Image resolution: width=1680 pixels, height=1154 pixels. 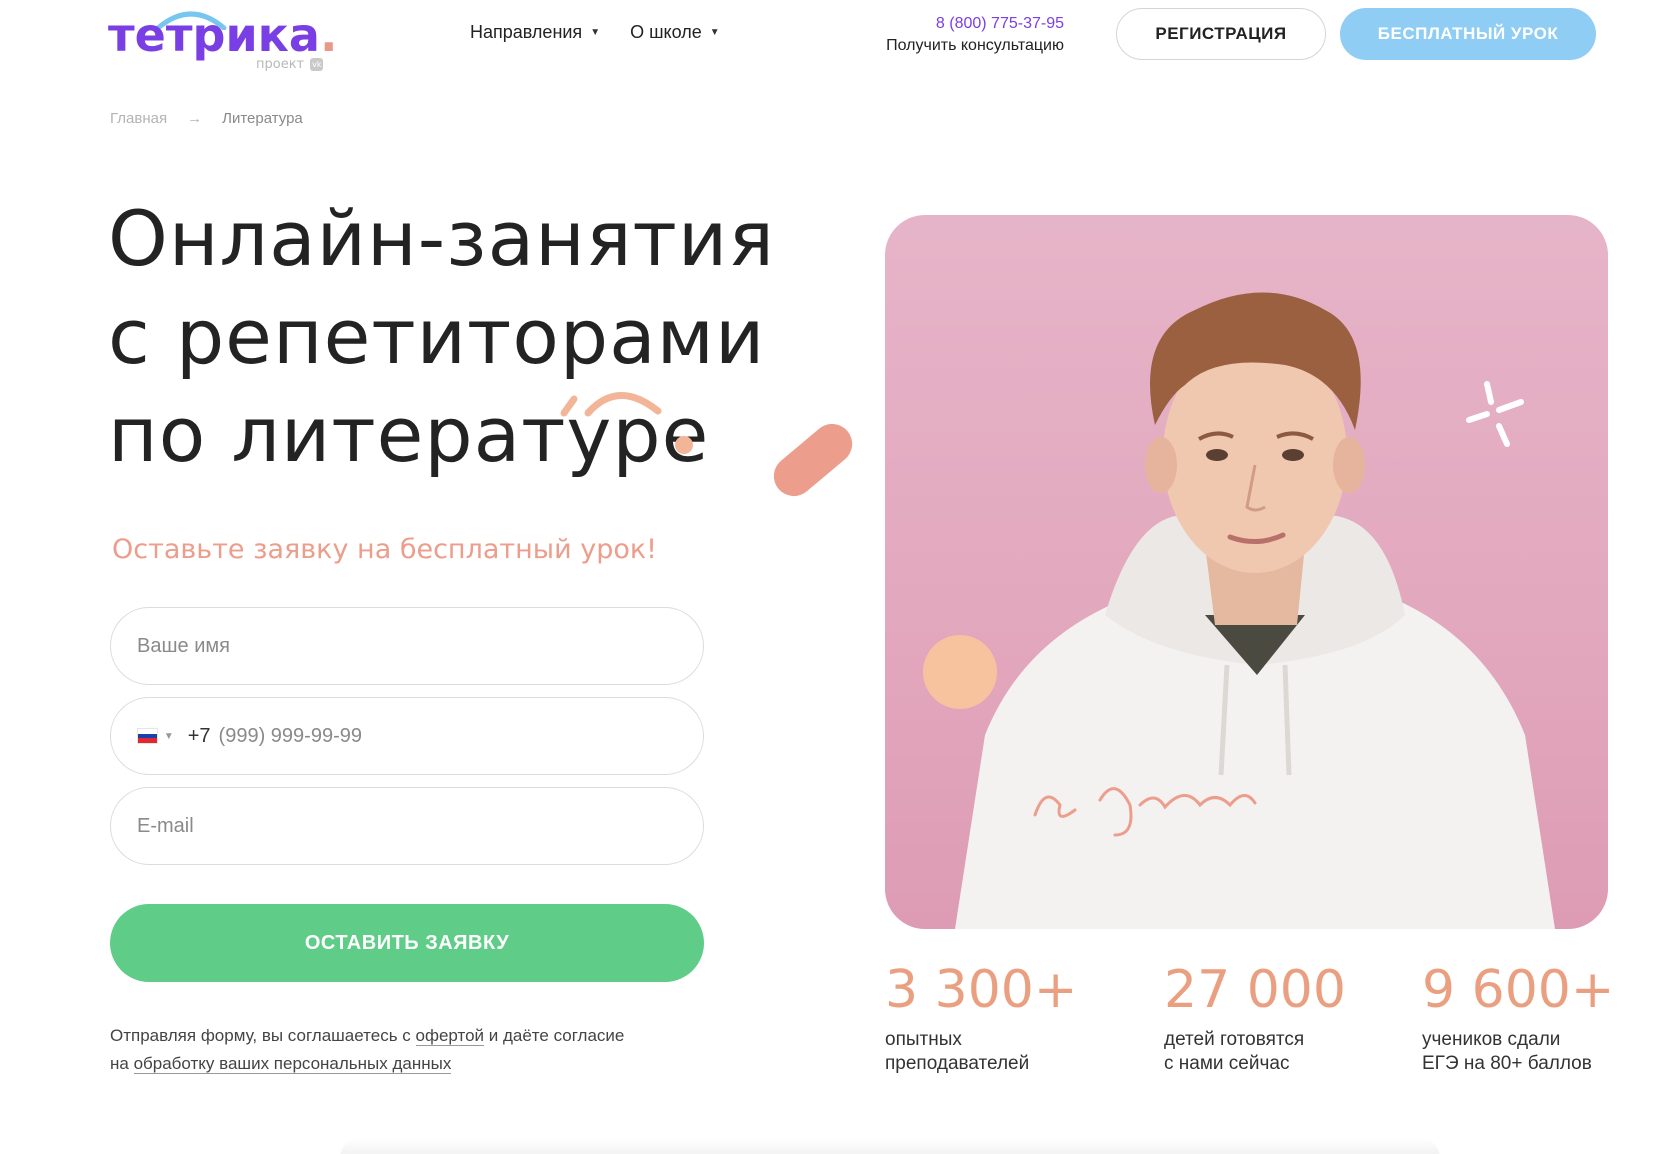 I want to click on stat-label: учеников сдали ЕГЭ на 80+ баллов, so click(x=1517, y=1052).